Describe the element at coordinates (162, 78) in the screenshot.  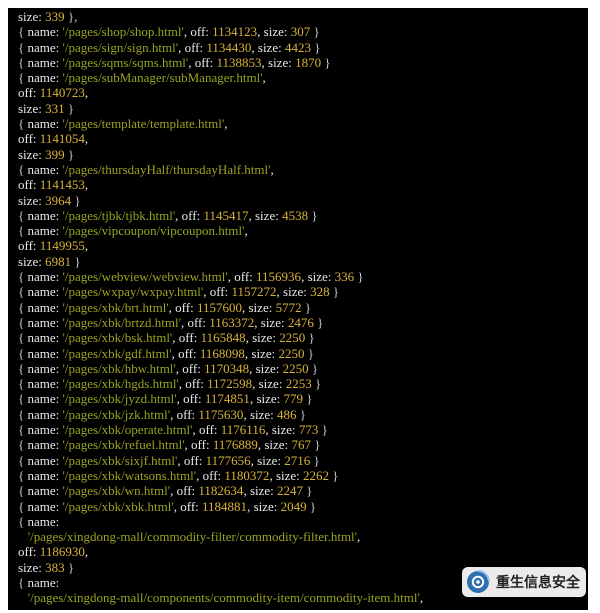
I see `terminal-text: '/pages/subManager/subManager.html'` at that location.